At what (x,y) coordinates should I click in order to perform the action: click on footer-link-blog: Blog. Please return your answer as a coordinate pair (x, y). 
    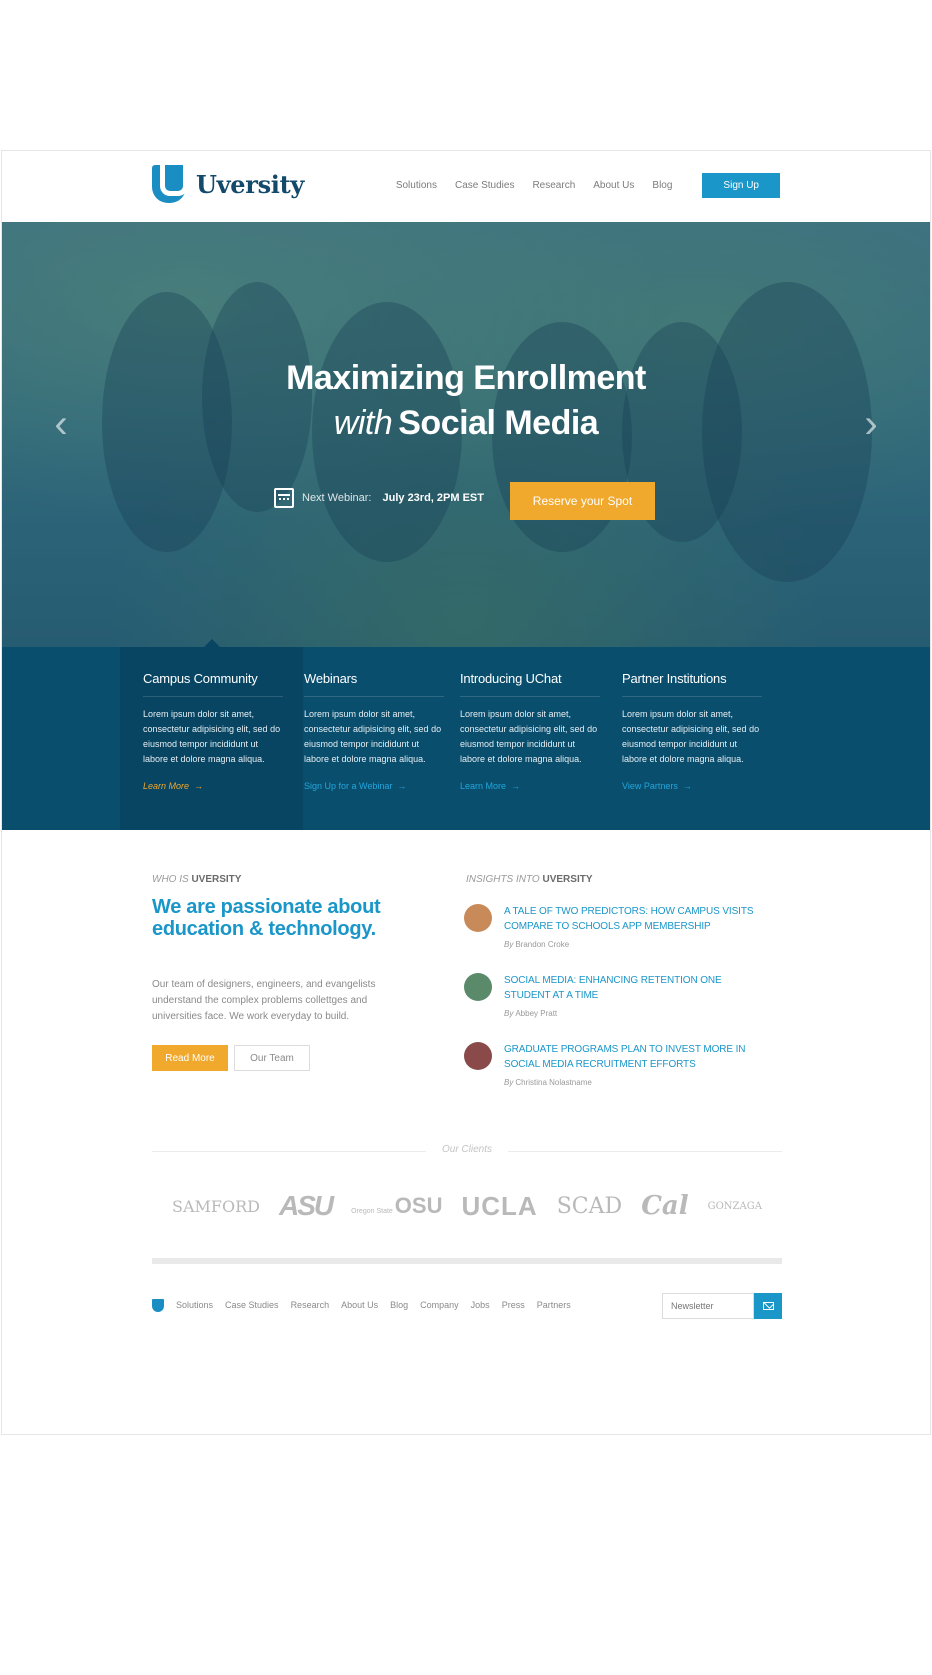
    Looking at the image, I should click on (399, 1305).